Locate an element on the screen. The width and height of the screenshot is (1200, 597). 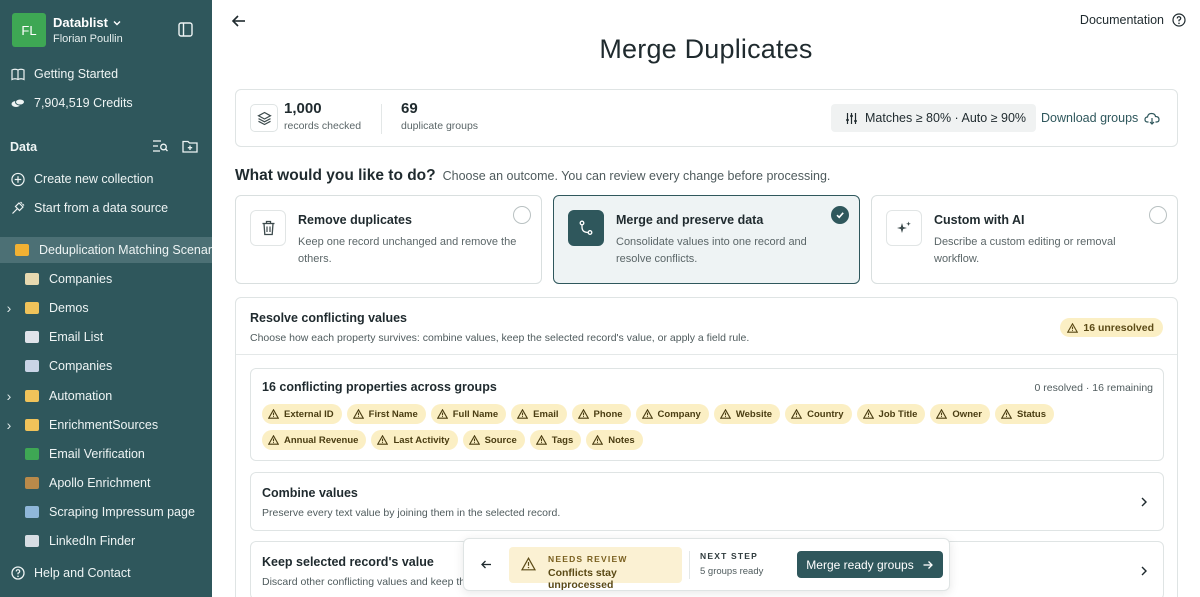
property-chip: First Name is located at coordinates (386, 414).